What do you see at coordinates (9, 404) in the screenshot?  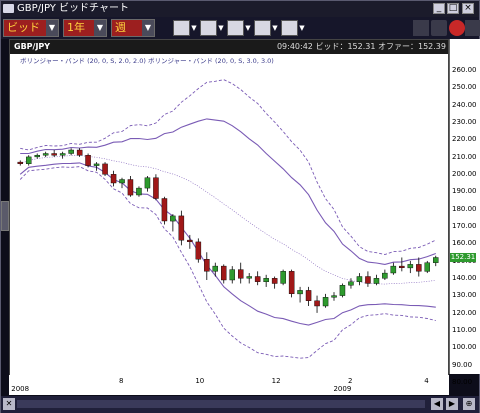 I see `zoom-reset-icon: ✕` at bounding box center [9, 404].